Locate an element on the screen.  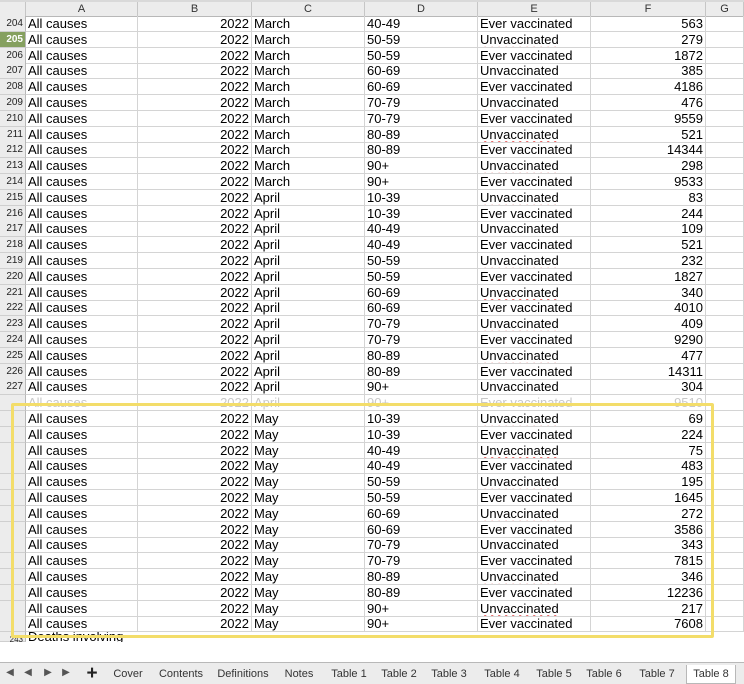
cell-d: 40-49 is located at coordinates (421, 229).